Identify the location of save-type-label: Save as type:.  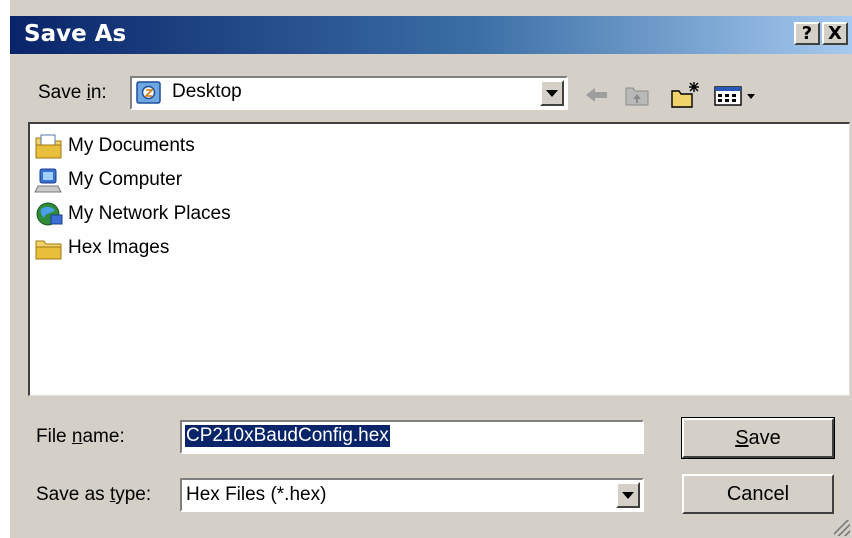
(94, 494).